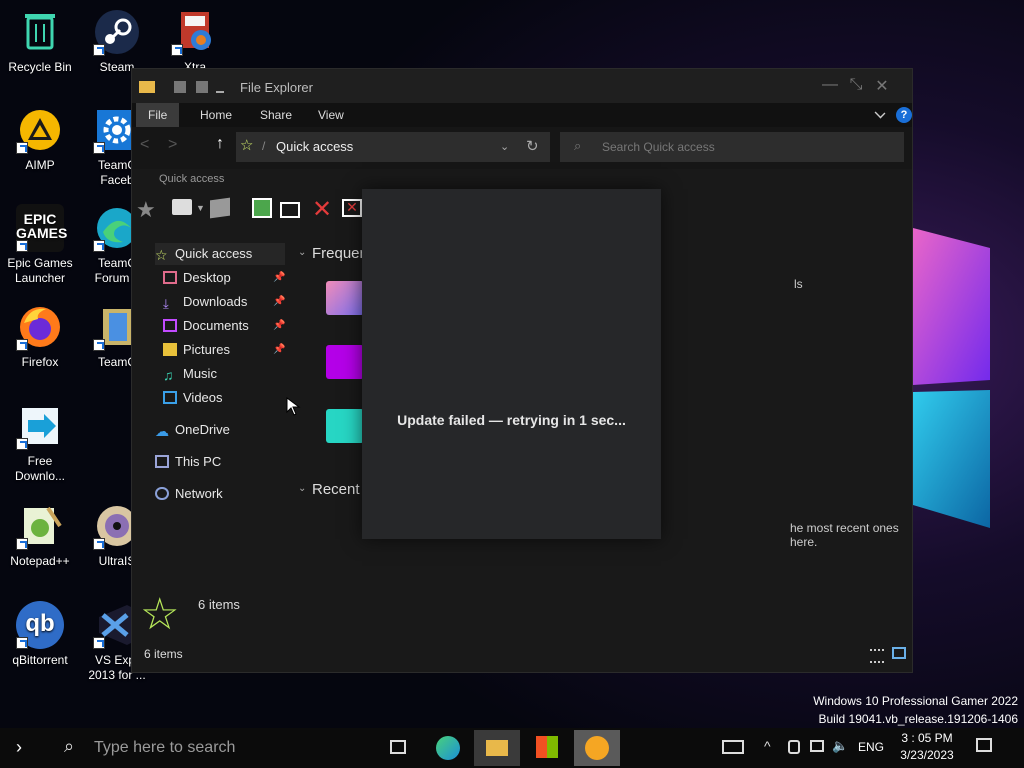 Image resolution: width=1024 pixels, height=768 pixels. What do you see at coordinates (162, 493) in the screenshot?
I see `network-icon` at bounding box center [162, 493].